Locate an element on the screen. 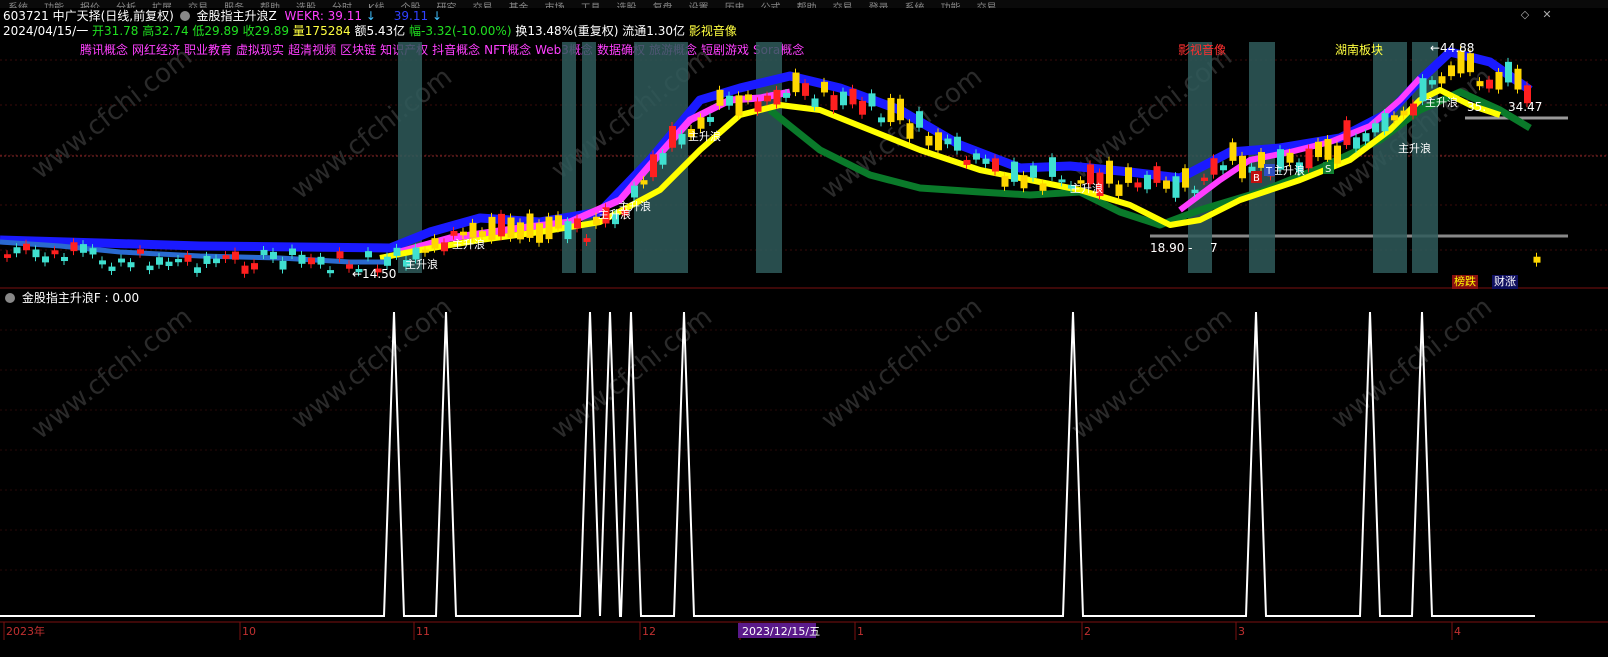 The height and width of the screenshot is (657, 1608). badge-down: 榜跌 is located at coordinates (1465, 282).